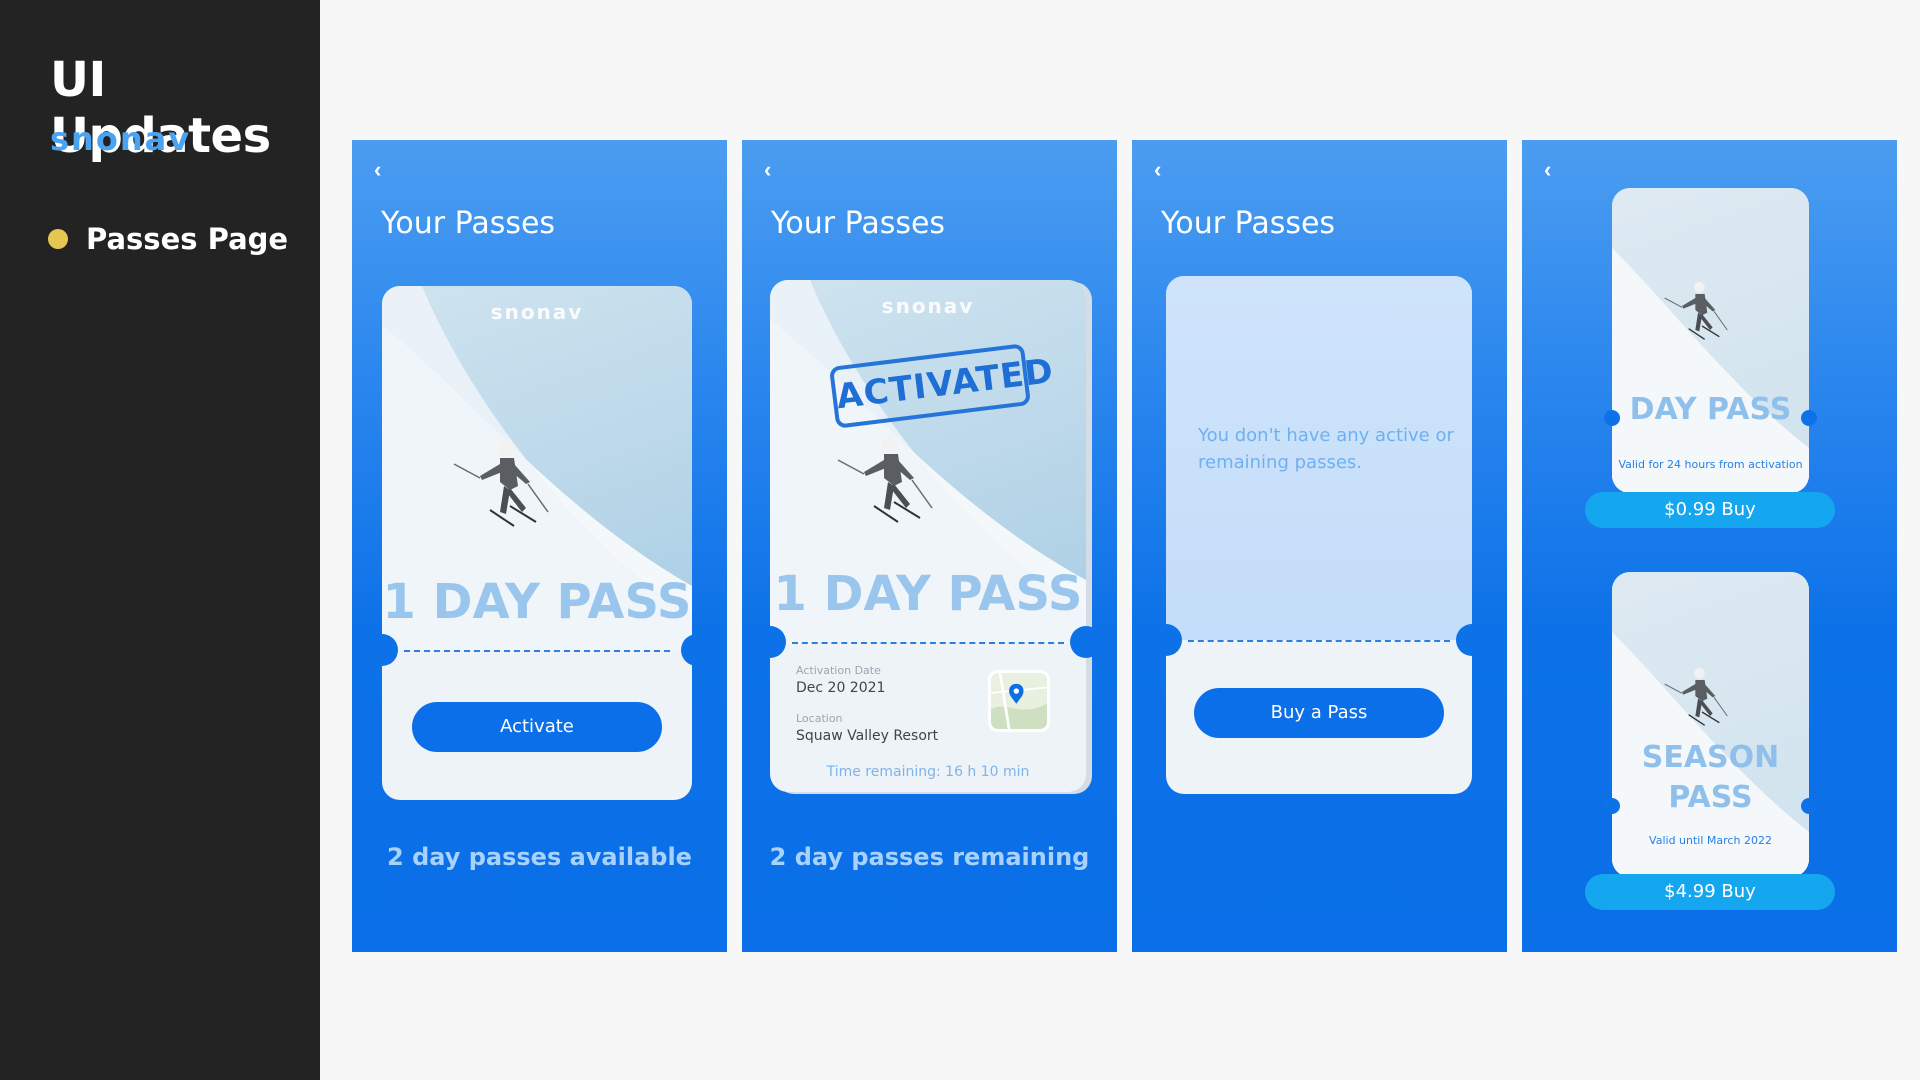 Image resolution: width=1920 pixels, height=1080 pixels. I want to click on map-thumbnail, so click(1019, 701).